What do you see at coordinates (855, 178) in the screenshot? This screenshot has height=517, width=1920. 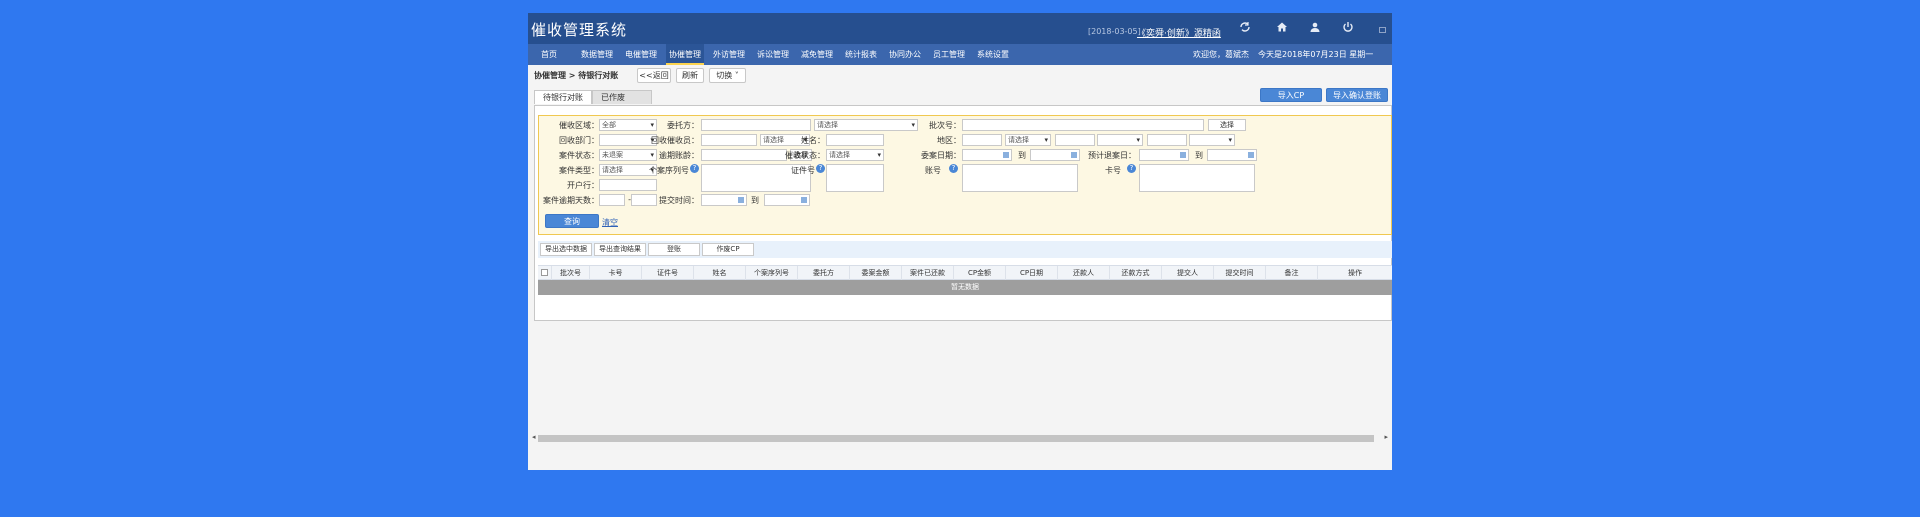 I see `id-textarea` at bounding box center [855, 178].